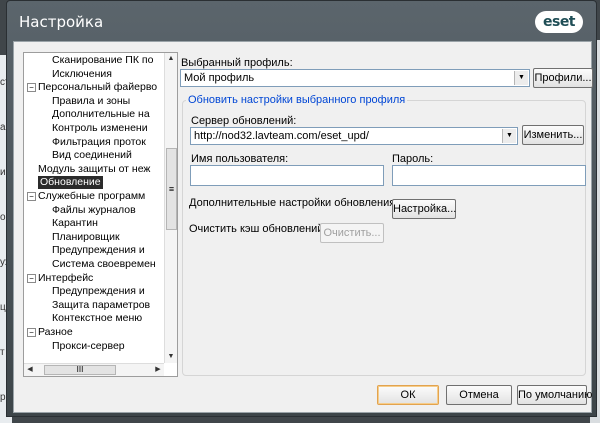 The height and width of the screenshot is (423, 600). I want to click on profile-select: Мой профиль ▼, so click(355, 78).